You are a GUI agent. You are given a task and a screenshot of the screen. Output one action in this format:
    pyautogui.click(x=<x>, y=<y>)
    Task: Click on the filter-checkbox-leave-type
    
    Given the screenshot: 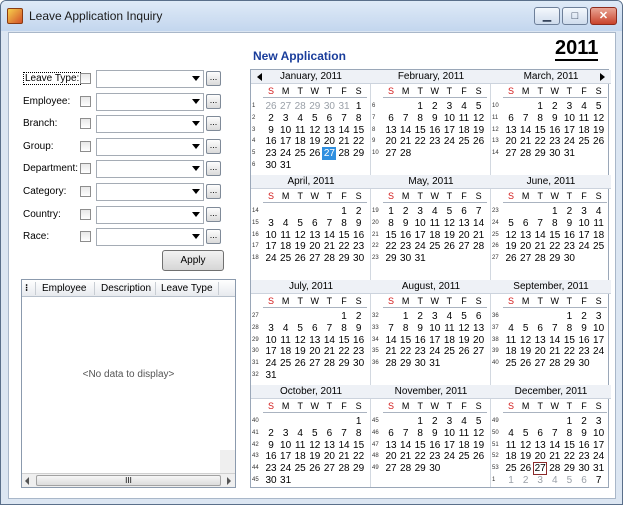 What is the action you would take?
    pyautogui.click(x=85, y=78)
    